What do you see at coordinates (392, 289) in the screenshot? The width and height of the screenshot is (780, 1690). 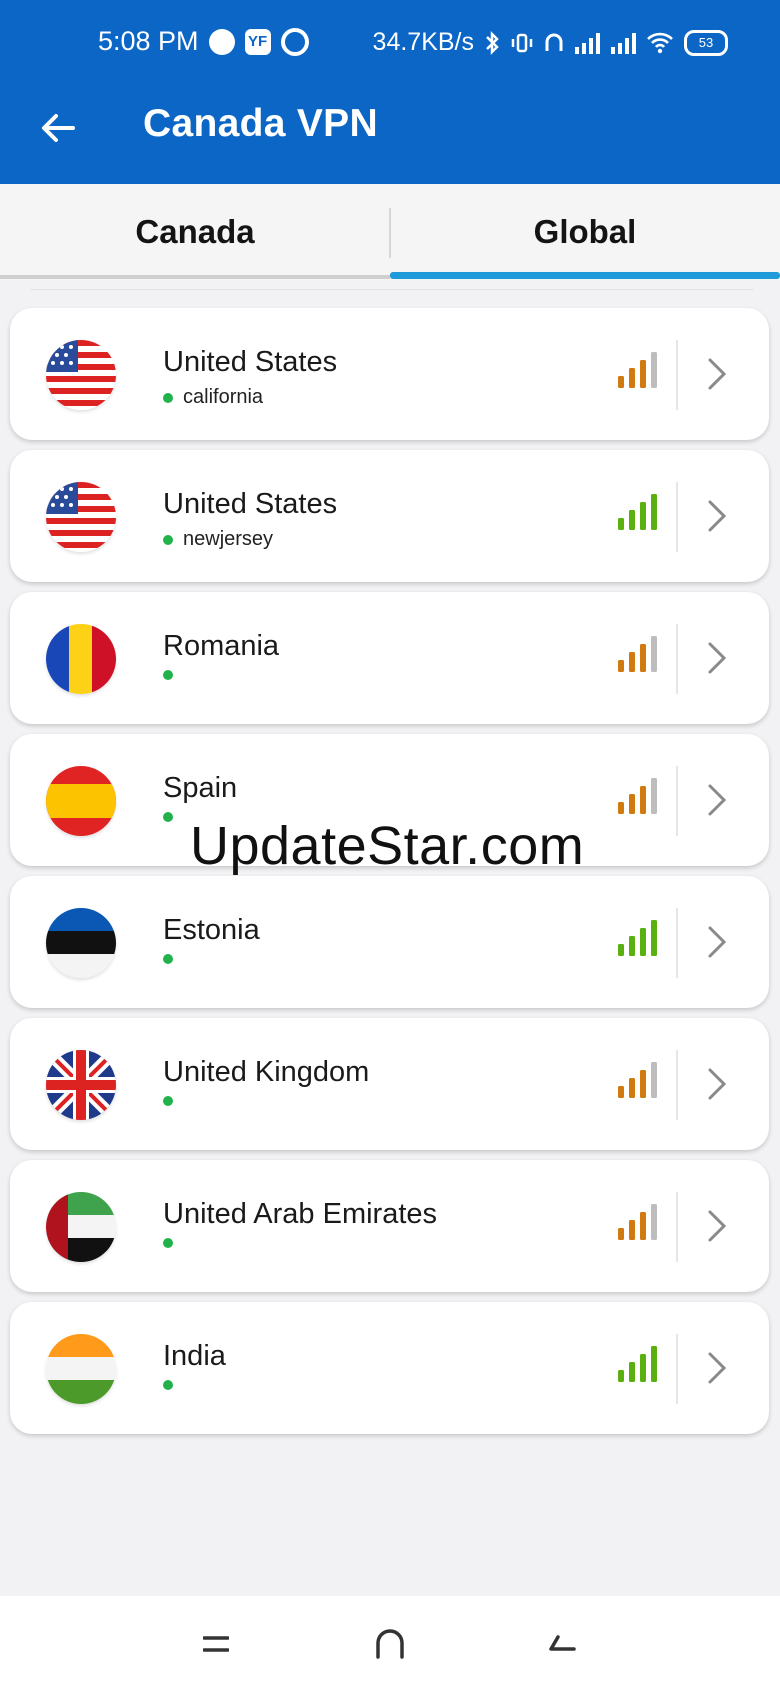 I see `list-top-divider` at bounding box center [392, 289].